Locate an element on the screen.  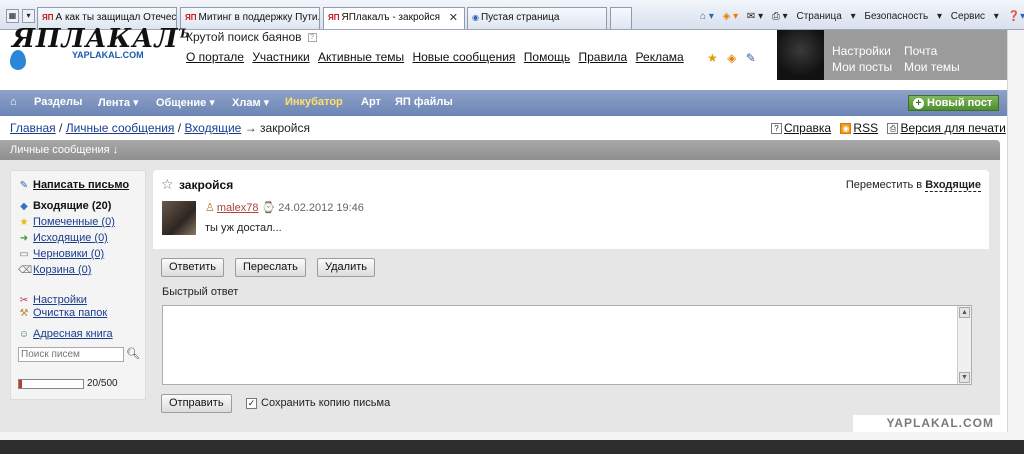
folder-starred-label: Помеченные (0) is located at coordinates (74, 222).